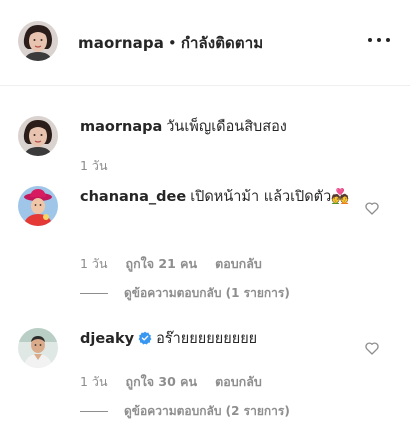  I want to click on view-replies-label: ดูข้อความตอบกลับ (1 รายการ), so click(207, 293).